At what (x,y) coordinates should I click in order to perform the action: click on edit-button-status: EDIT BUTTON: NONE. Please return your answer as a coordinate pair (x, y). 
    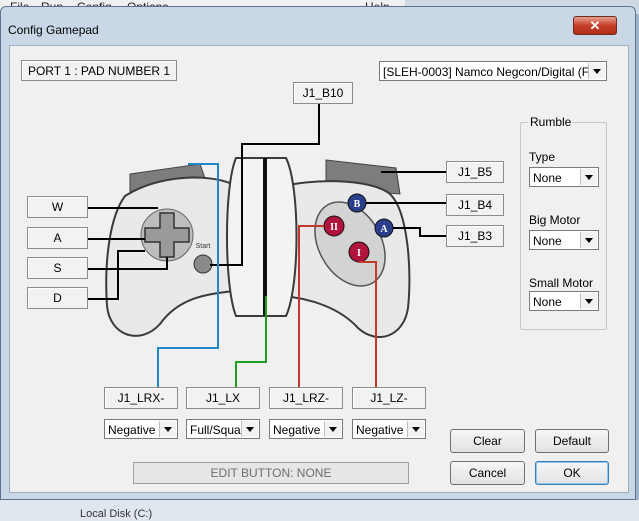
    Looking at the image, I should click on (271, 473).